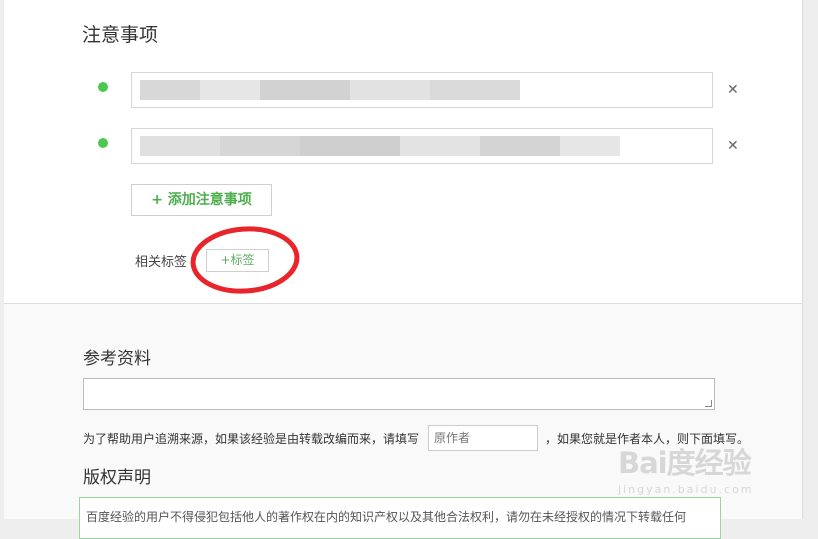  I want to click on original-author-input, so click(483, 438).